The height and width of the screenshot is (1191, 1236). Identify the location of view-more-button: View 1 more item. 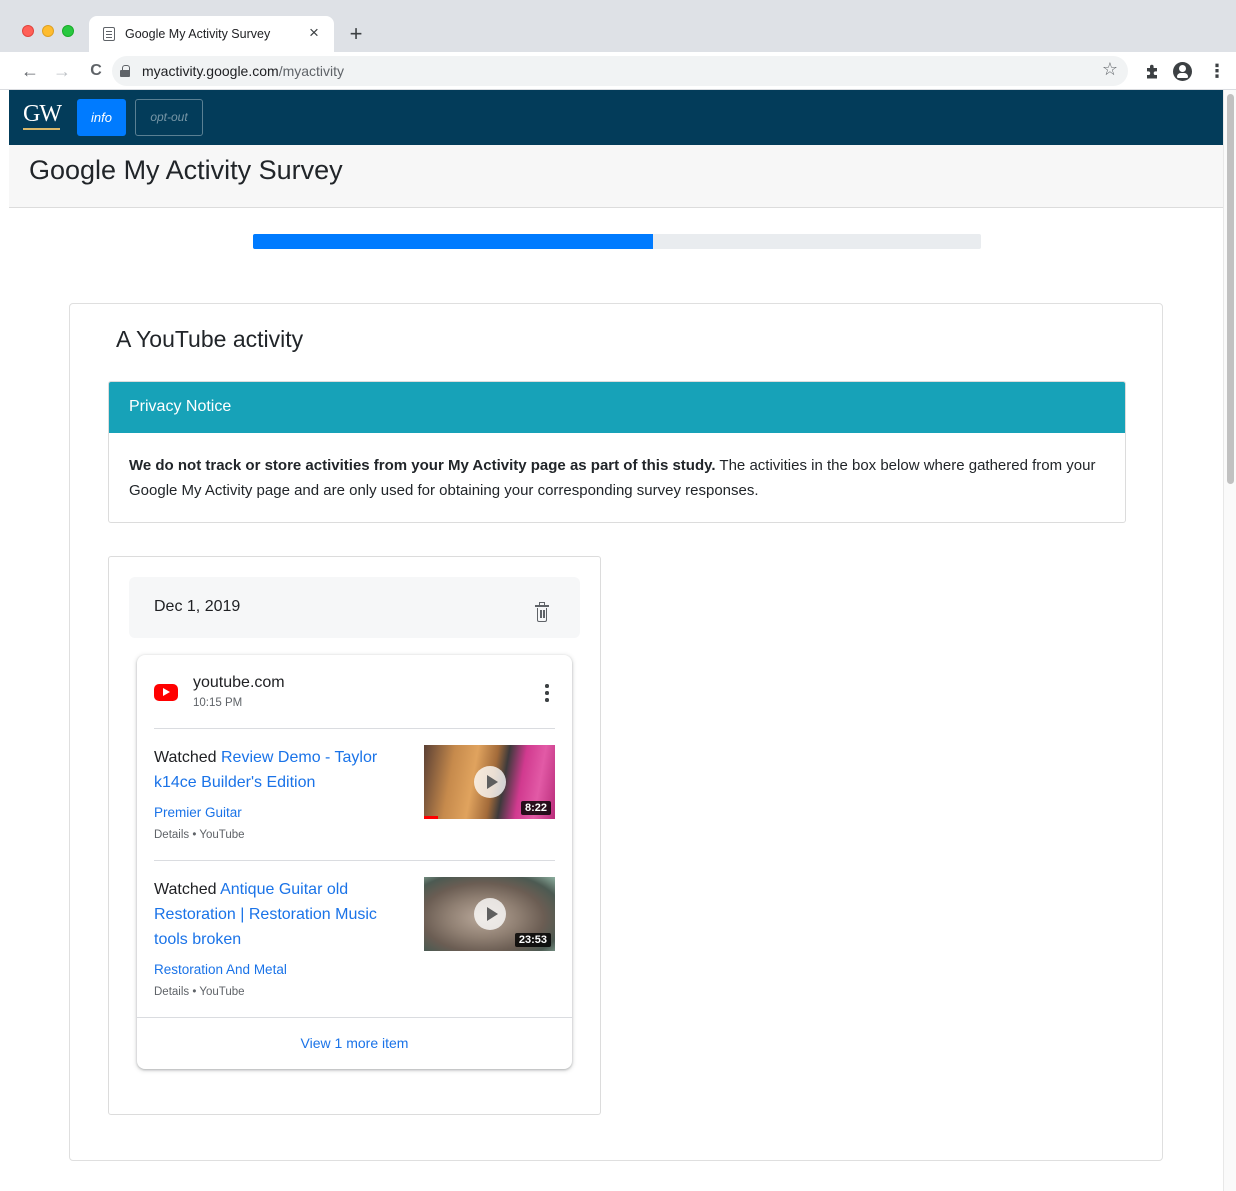
(354, 1043).